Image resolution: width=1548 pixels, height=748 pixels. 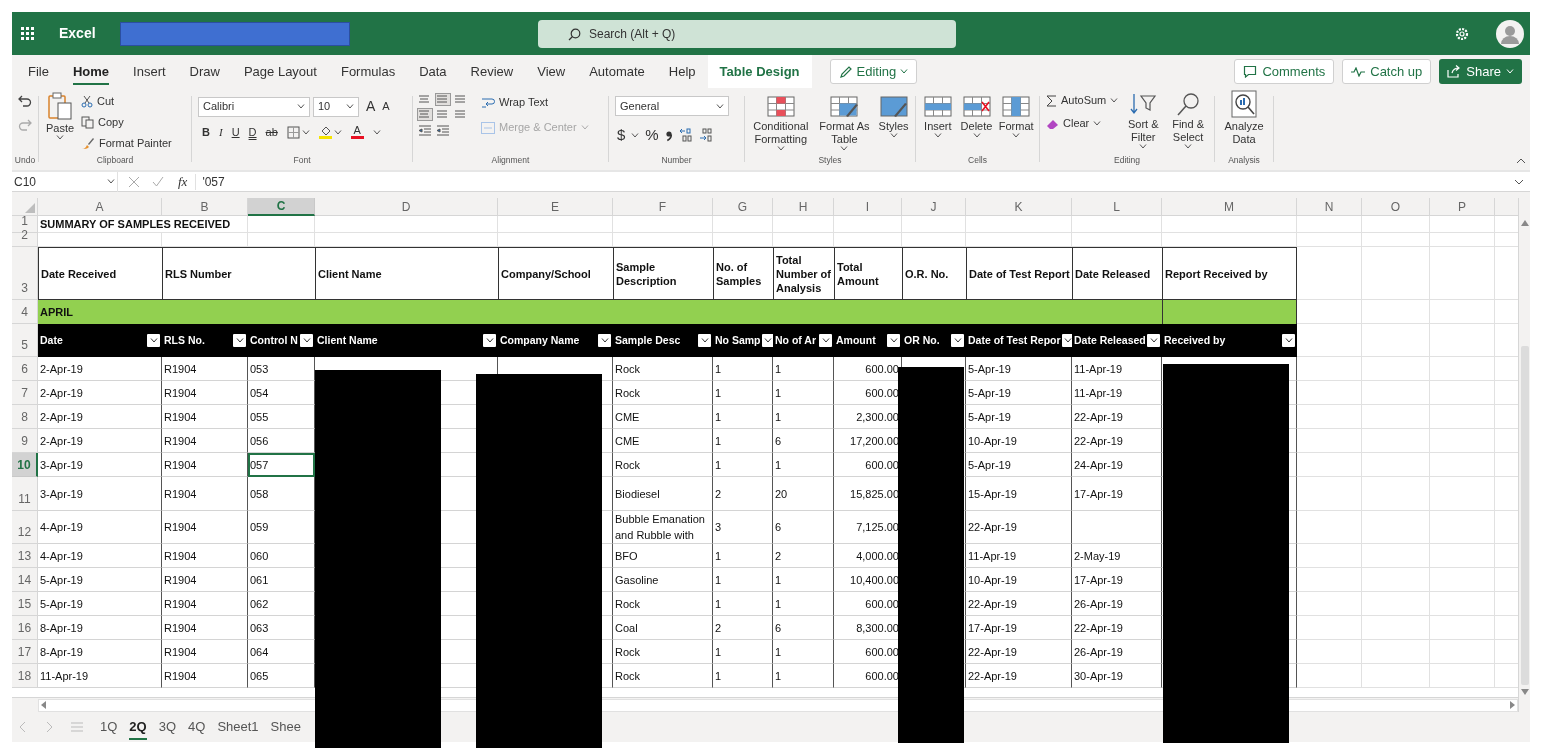 What do you see at coordinates (149, 71) in the screenshot?
I see `menu-tab: Insert` at bounding box center [149, 71].